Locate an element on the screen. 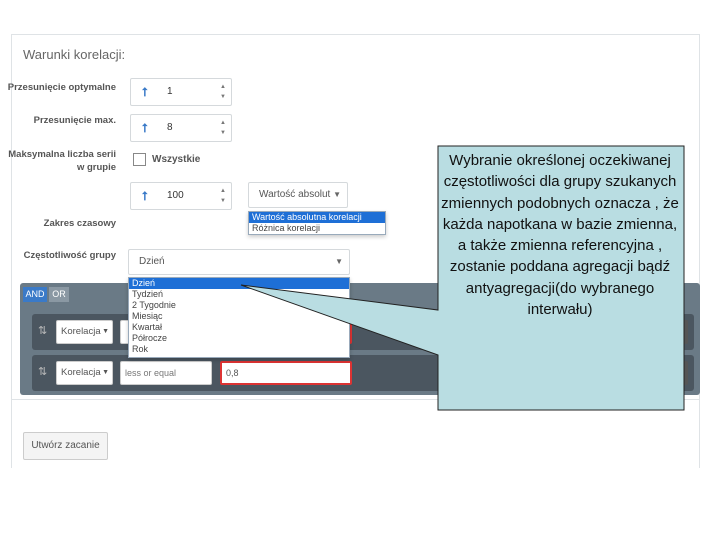 Image resolution: width=720 pixels, height=540 pixels. group-frequency-label: Częstotliwość grupy is located at coordinates (69, 255).